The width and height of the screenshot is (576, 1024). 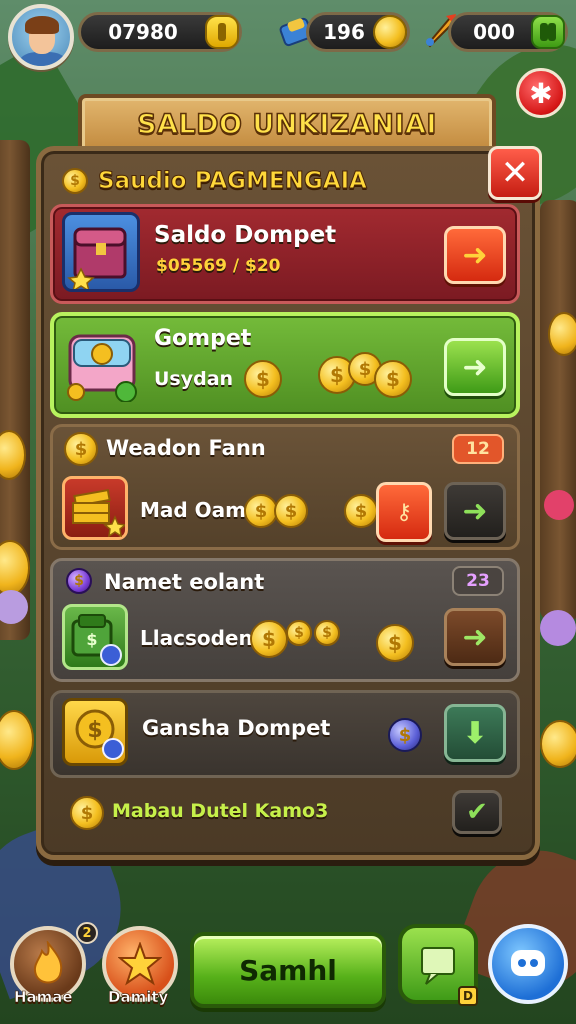 What do you see at coordinates (41, 37) in the screenshot?
I see `avatar` at bounding box center [41, 37].